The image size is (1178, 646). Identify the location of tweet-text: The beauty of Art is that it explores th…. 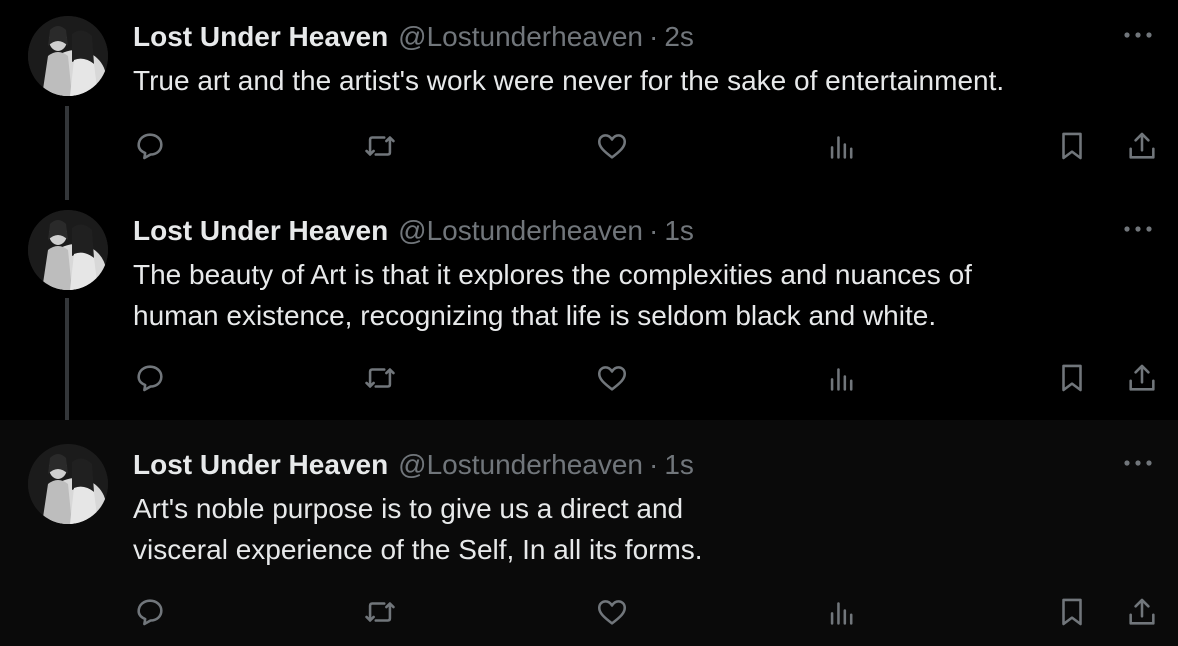
(633, 295).